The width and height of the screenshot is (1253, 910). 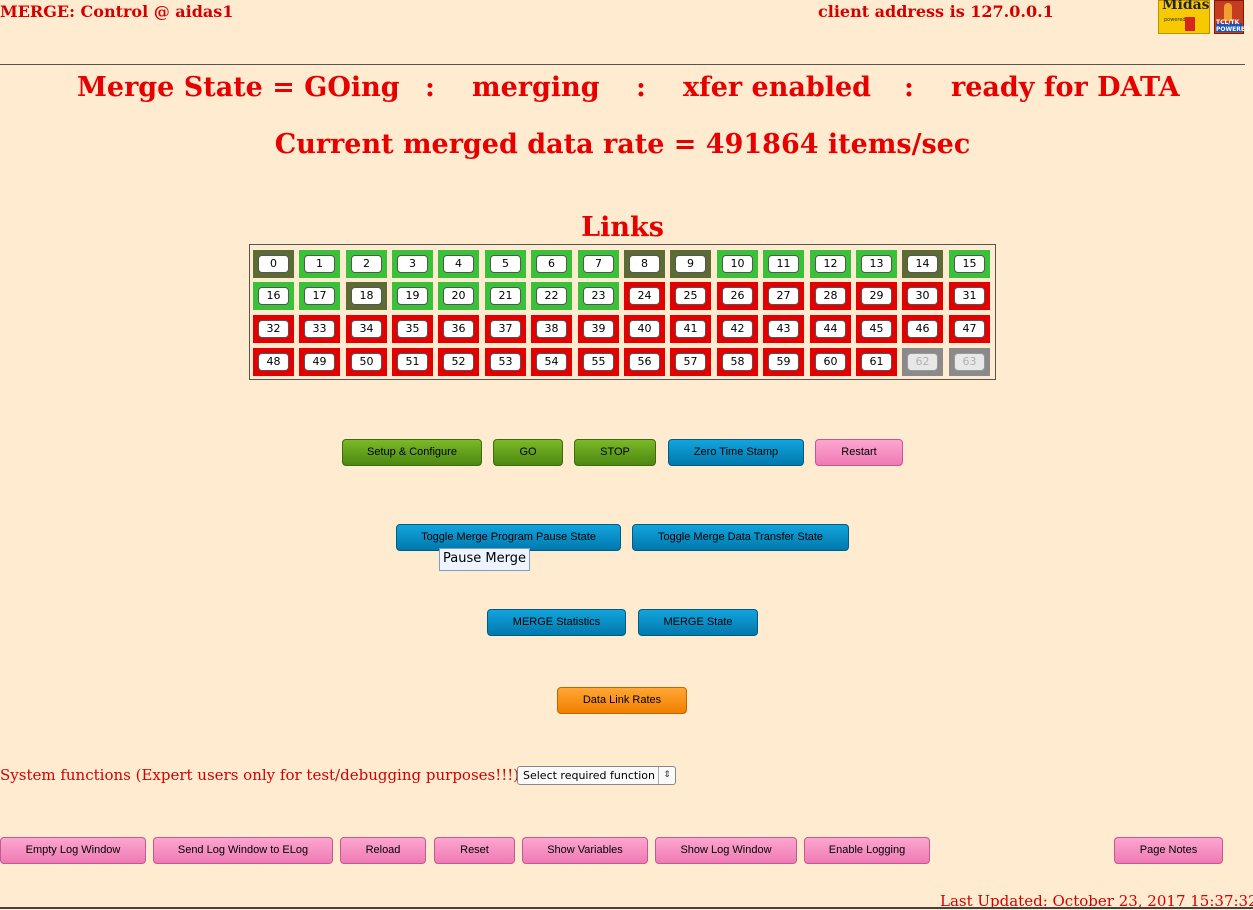 I want to click on link-button: 11, so click(x=783, y=264).